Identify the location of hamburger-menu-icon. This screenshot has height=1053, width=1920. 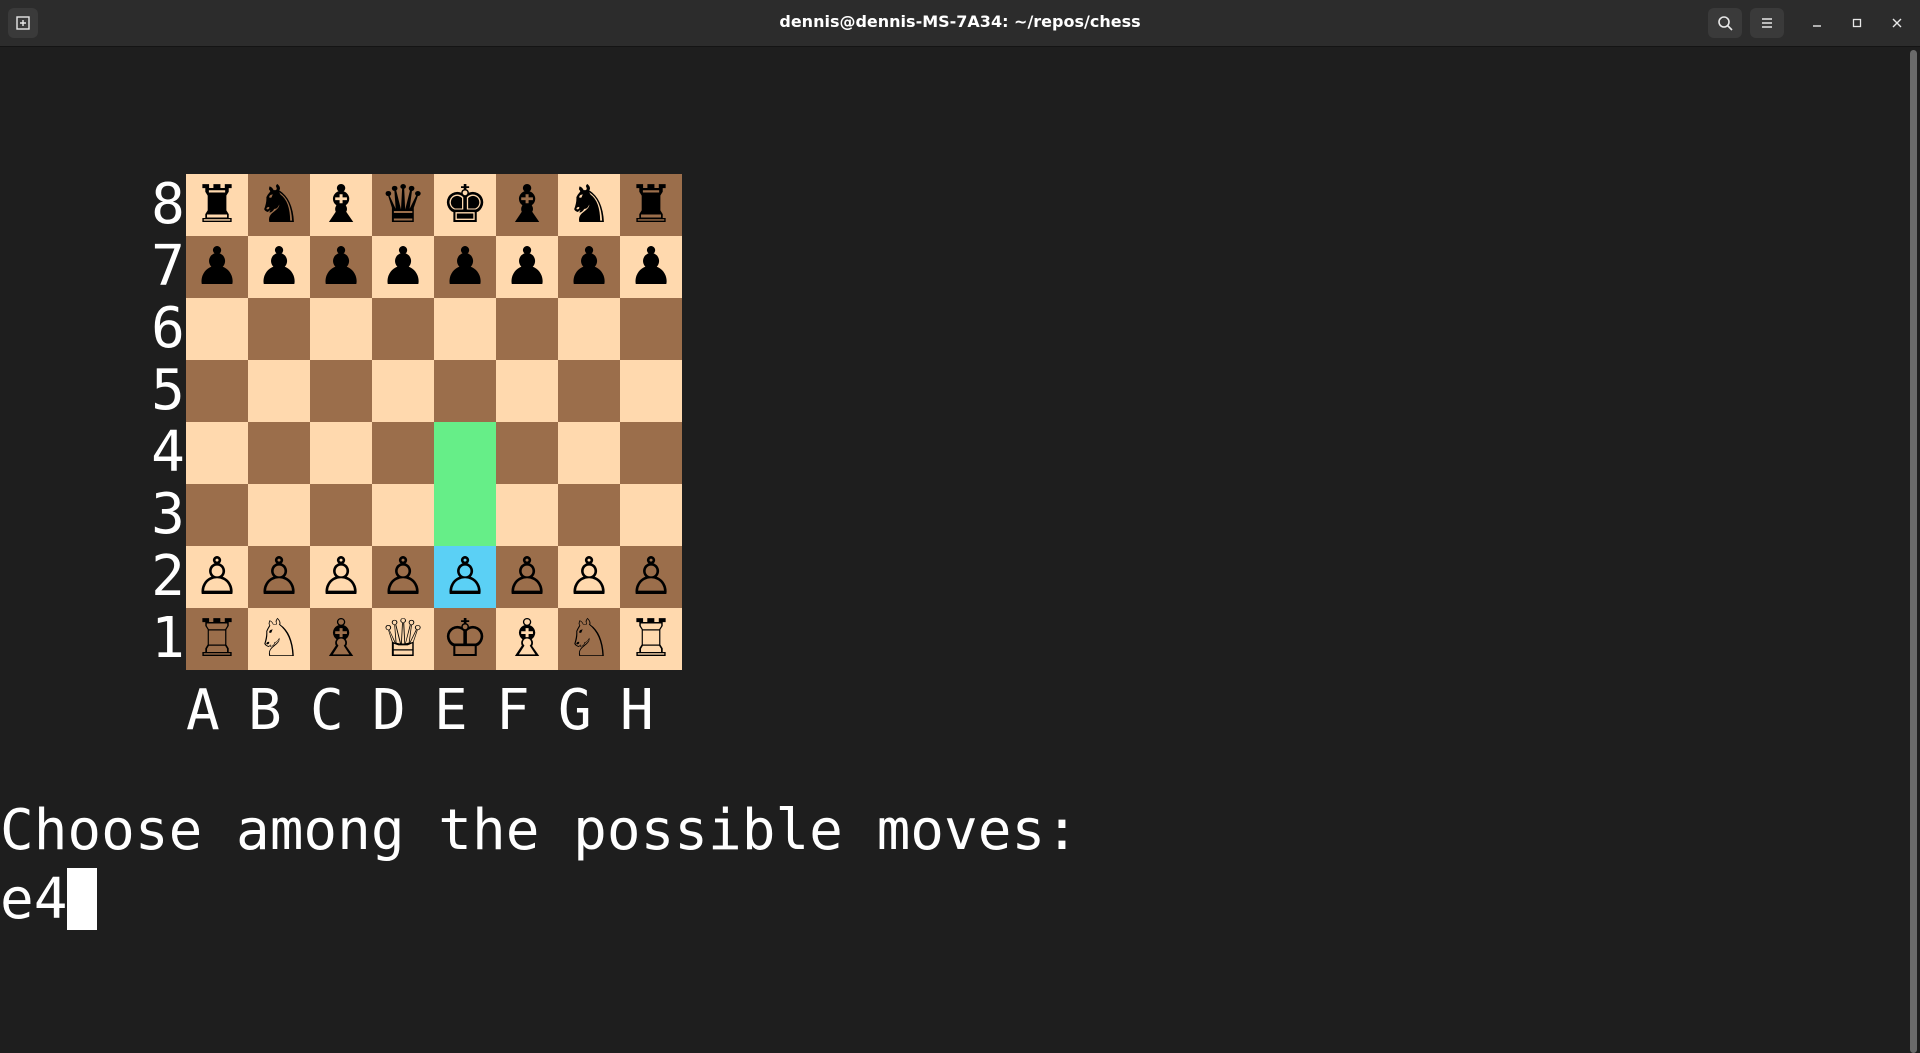
(1767, 23).